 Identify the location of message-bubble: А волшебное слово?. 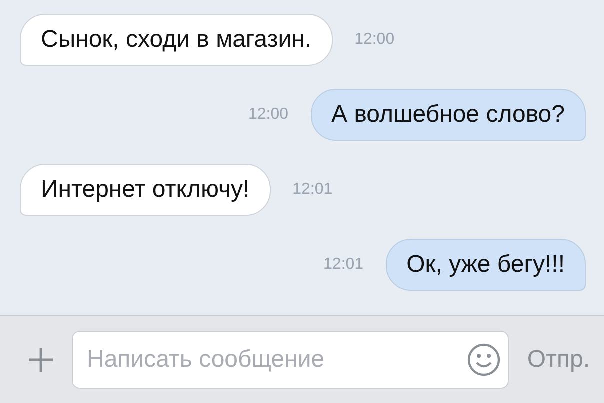
(448, 115).